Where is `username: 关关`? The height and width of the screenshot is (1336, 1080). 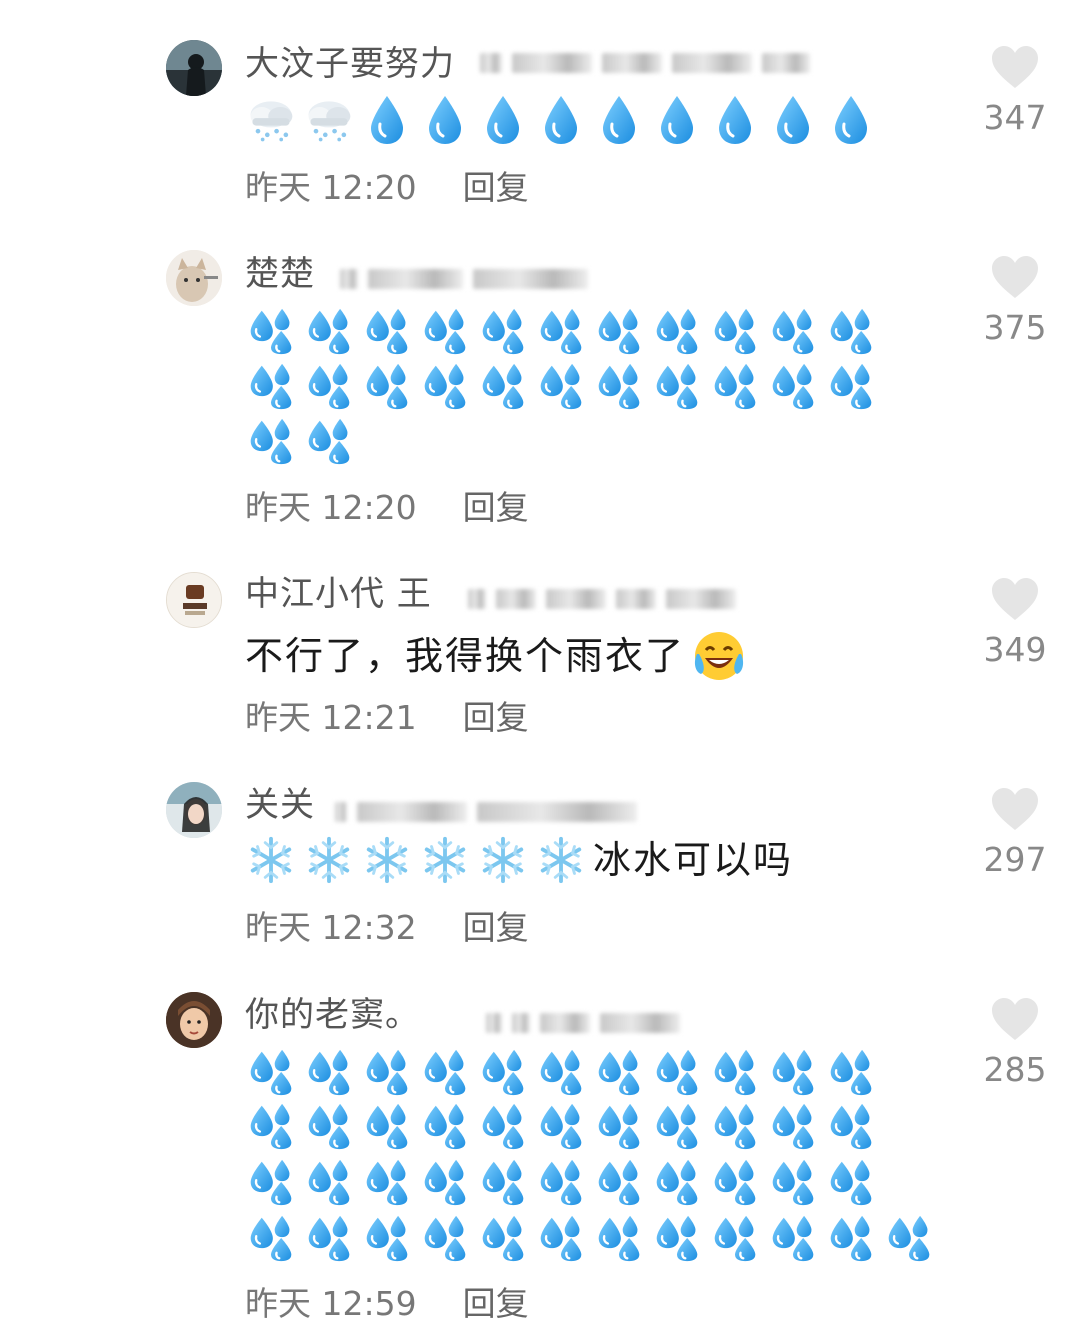 username: 关关 is located at coordinates (280, 805).